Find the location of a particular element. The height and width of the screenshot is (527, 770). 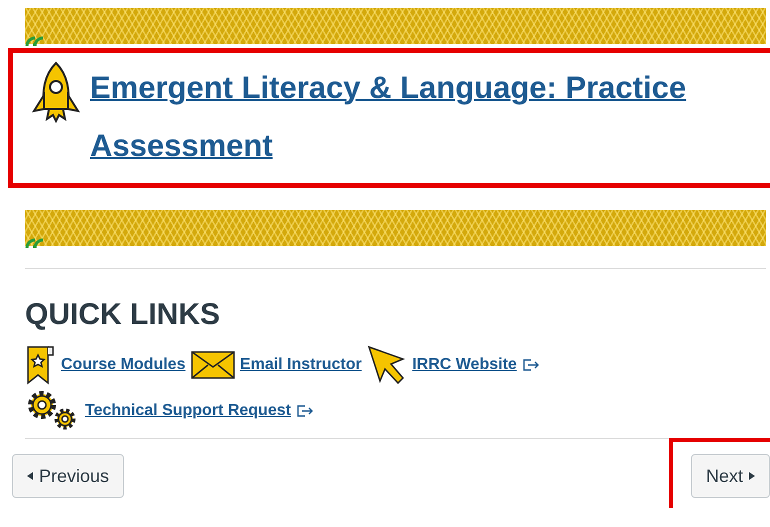

left-triangle-icon is located at coordinates (30, 476).